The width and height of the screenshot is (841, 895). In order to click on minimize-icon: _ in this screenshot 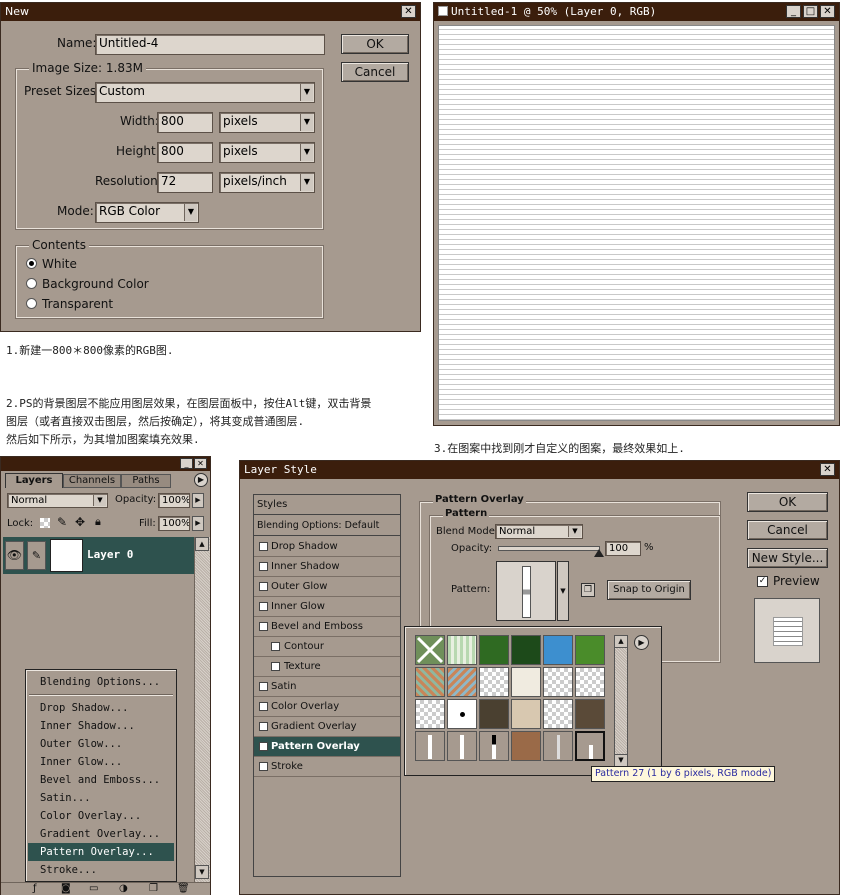, I will do `click(186, 463)`.